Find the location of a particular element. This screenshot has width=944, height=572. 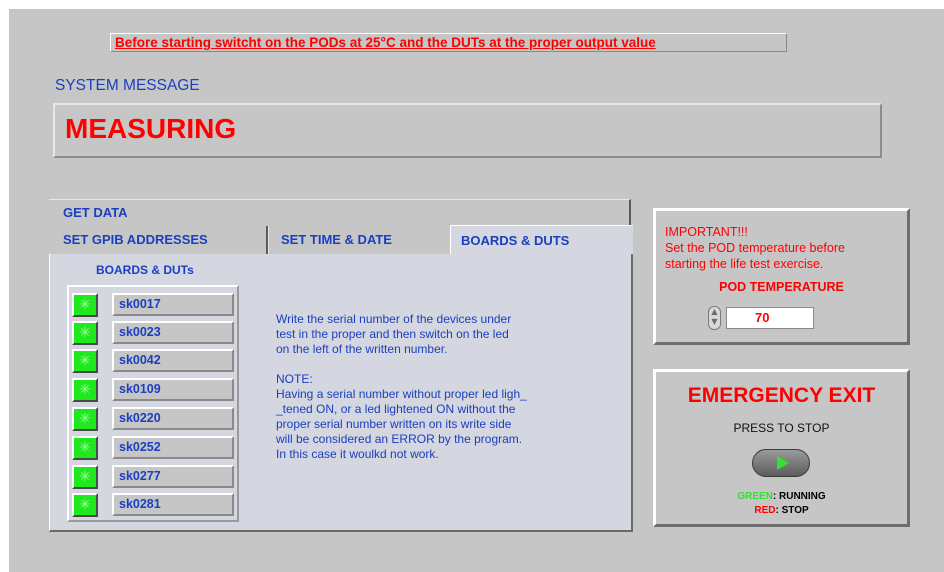

dut-row: ✳ sk0220 is located at coordinates (153, 418).